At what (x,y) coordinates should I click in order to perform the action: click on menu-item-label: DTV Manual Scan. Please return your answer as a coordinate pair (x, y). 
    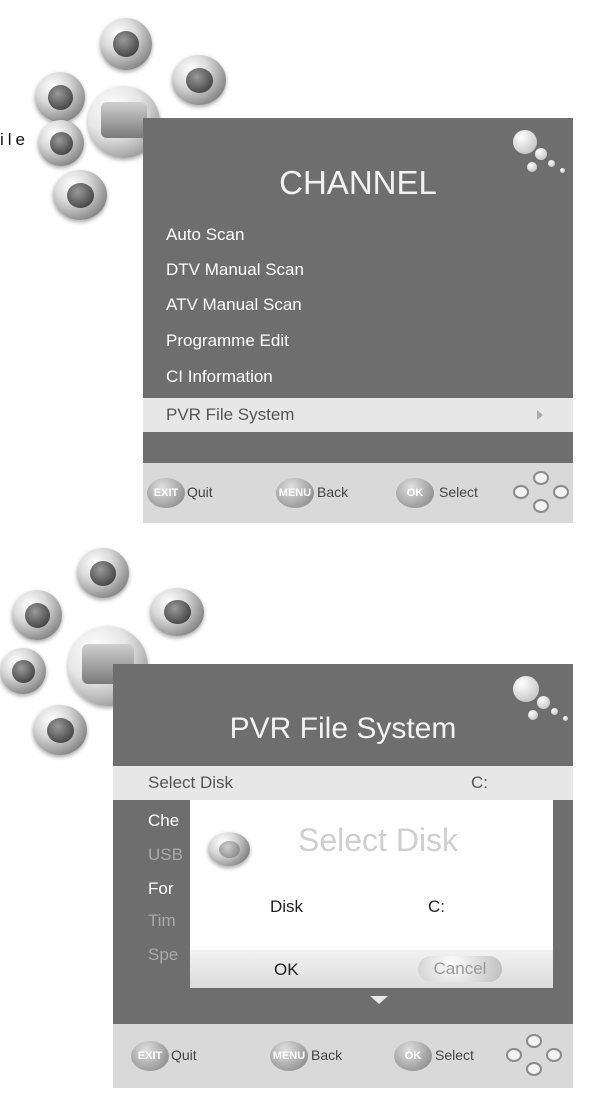
    Looking at the image, I should click on (235, 269).